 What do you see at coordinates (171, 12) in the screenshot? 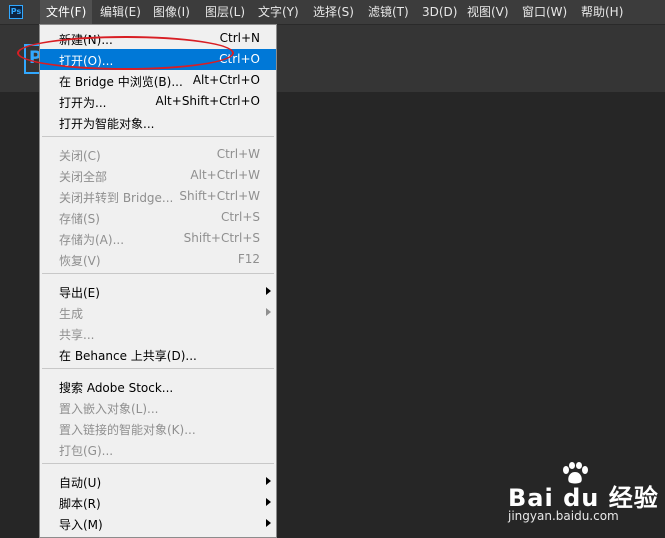
I see `menu-image: 图像(I)` at bounding box center [171, 12].